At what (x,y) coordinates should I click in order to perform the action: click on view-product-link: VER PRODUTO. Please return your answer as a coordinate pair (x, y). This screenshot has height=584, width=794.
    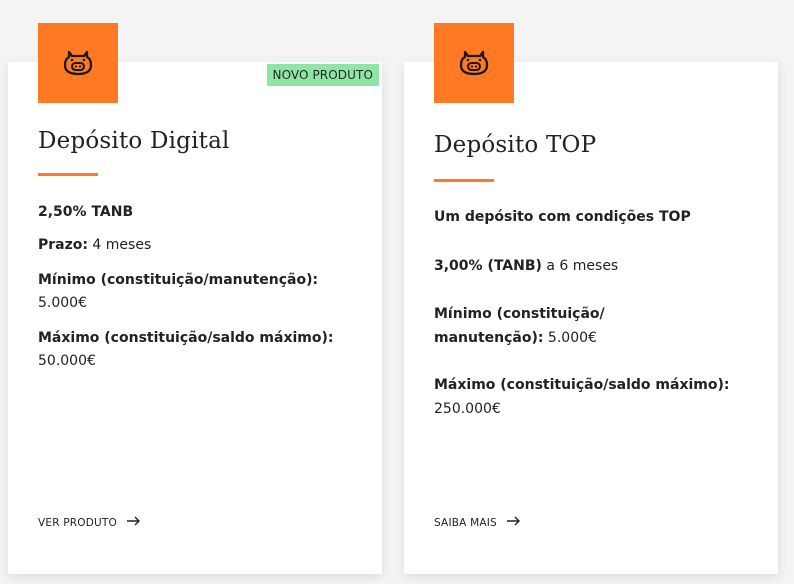
    Looking at the image, I should click on (89, 522).